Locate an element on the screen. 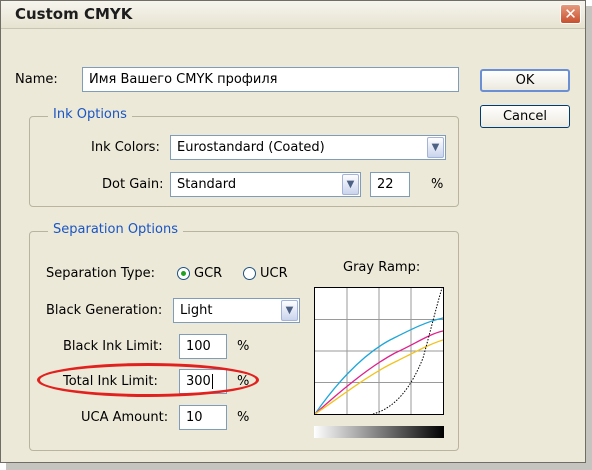 This screenshot has height=470, width=592. separation-type-label: Separation Type: is located at coordinates (101, 273).